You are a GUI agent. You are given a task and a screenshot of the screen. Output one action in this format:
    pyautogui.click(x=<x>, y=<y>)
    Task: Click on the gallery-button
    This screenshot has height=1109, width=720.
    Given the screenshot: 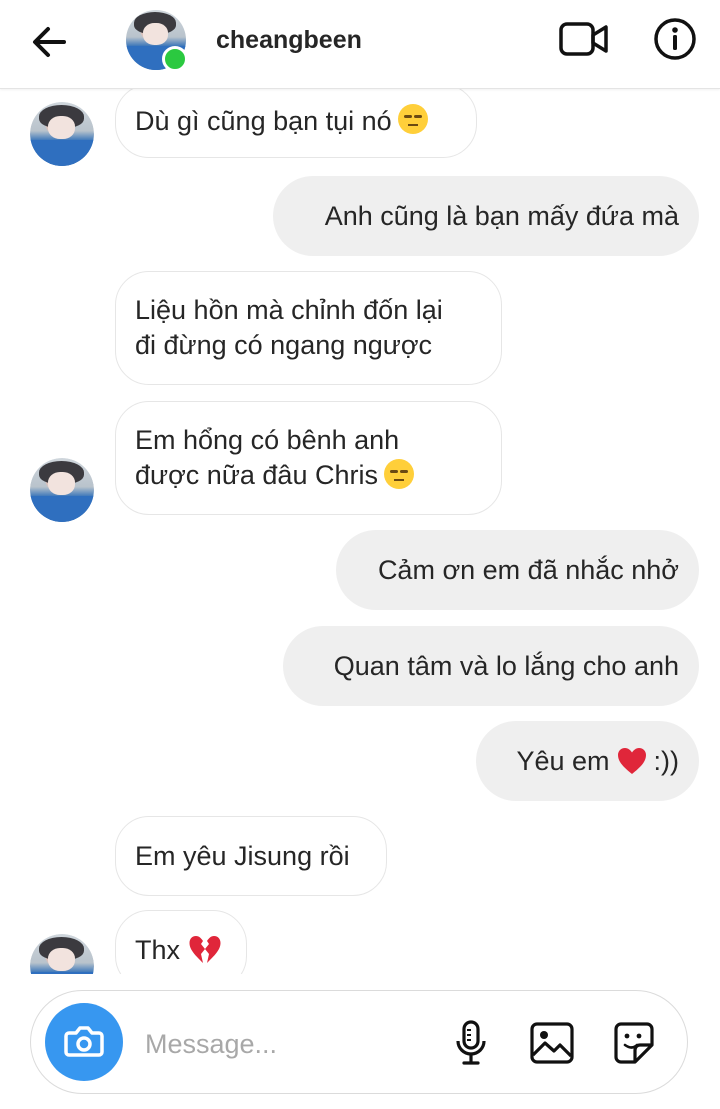 What is the action you would take?
    pyautogui.click(x=552, y=1043)
    